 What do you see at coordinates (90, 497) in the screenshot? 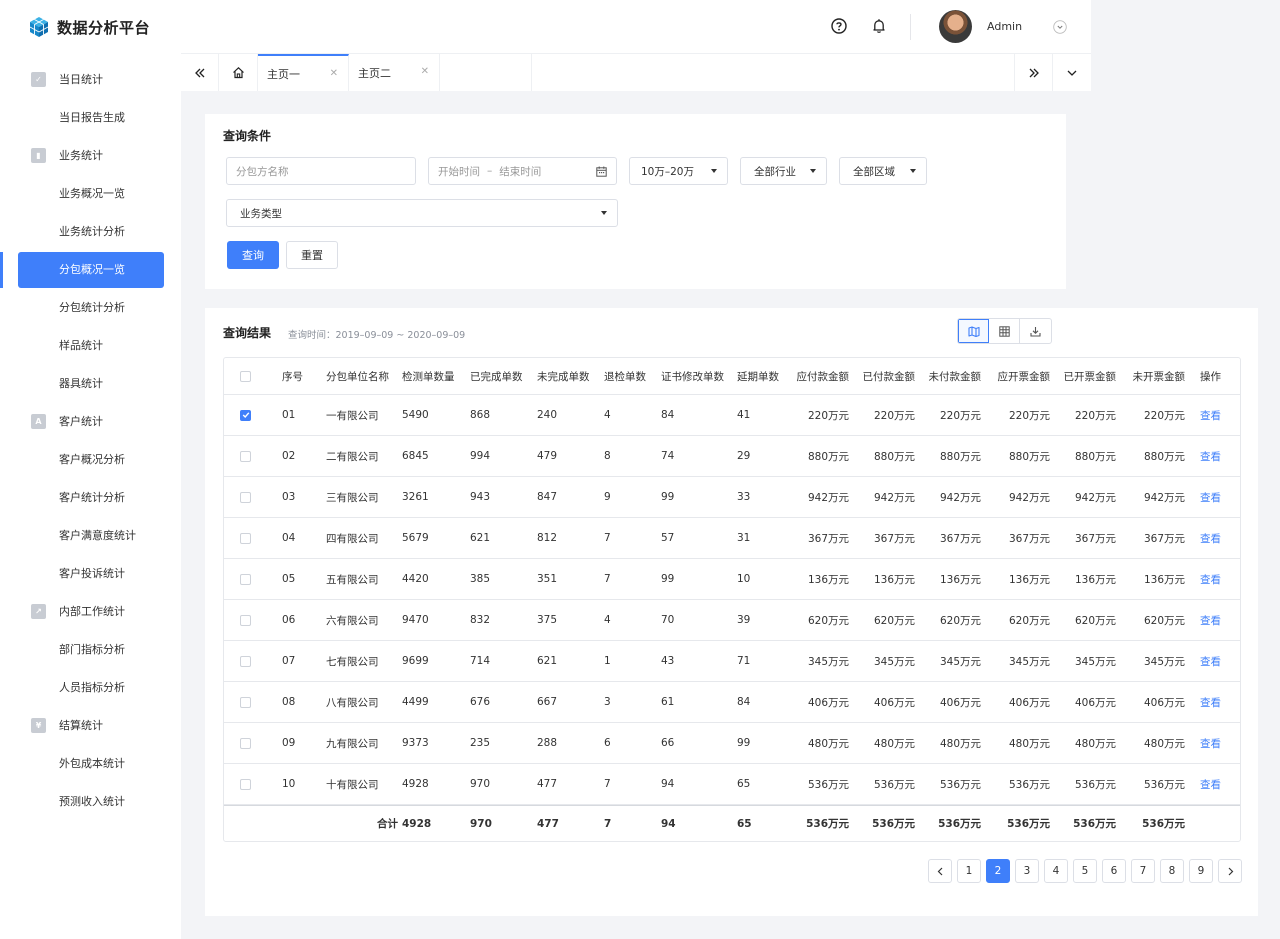
I see `sidebar-item: 客户统计分析` at bounding box center [90, 497].